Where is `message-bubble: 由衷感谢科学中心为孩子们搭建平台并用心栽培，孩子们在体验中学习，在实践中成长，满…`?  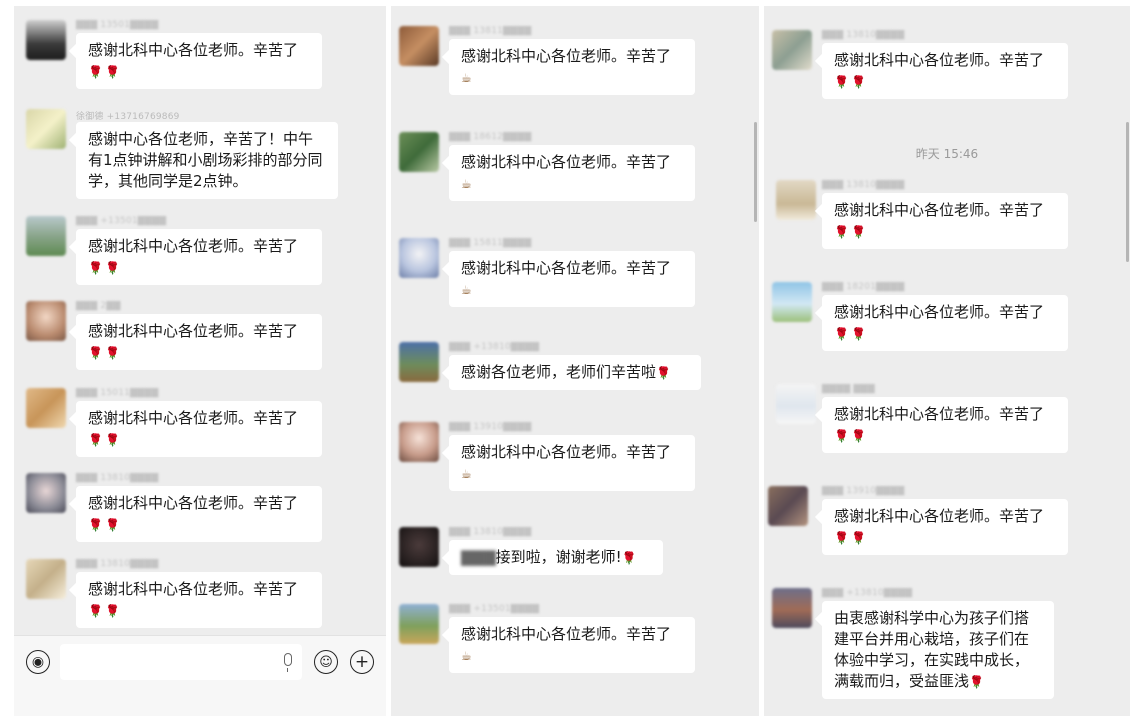 message-bubble: 由衷感谢科学中心为孩子们搭建平台并用心栽培，孩子们在体验中学习，在实践中成长，满… is located at coordinates (938, 650).